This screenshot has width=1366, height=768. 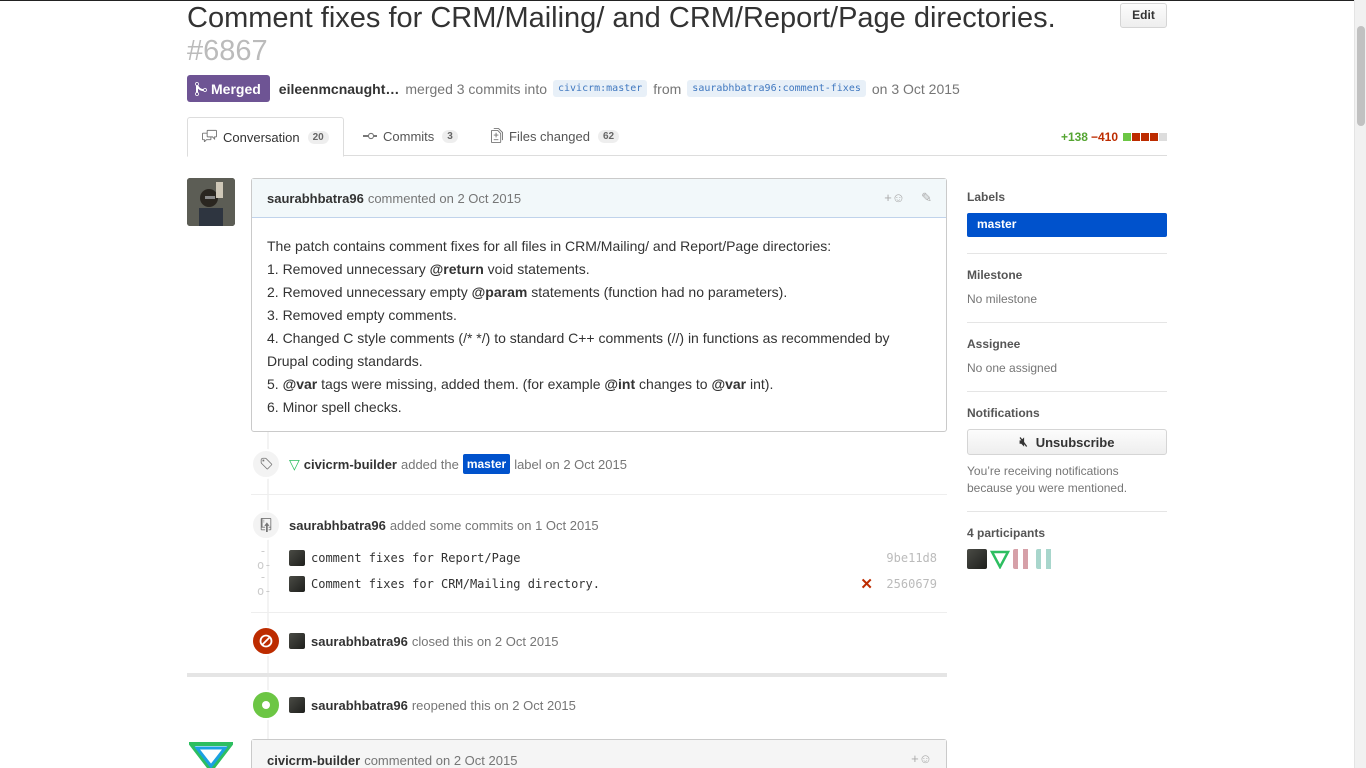 What do you see at coordinates (926, 198) in the screenshot?
I see `pencil-icon: ✎` at bounding box center [926, 198].